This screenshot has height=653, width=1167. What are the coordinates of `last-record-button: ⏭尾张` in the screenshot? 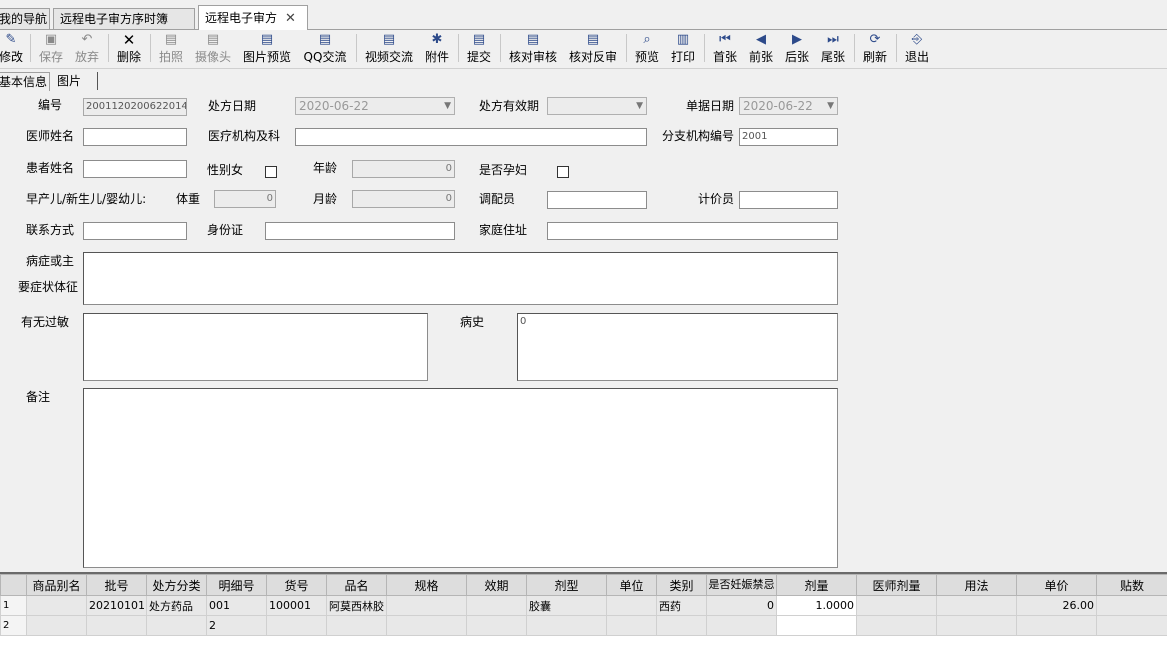 It's located at (833, 49).